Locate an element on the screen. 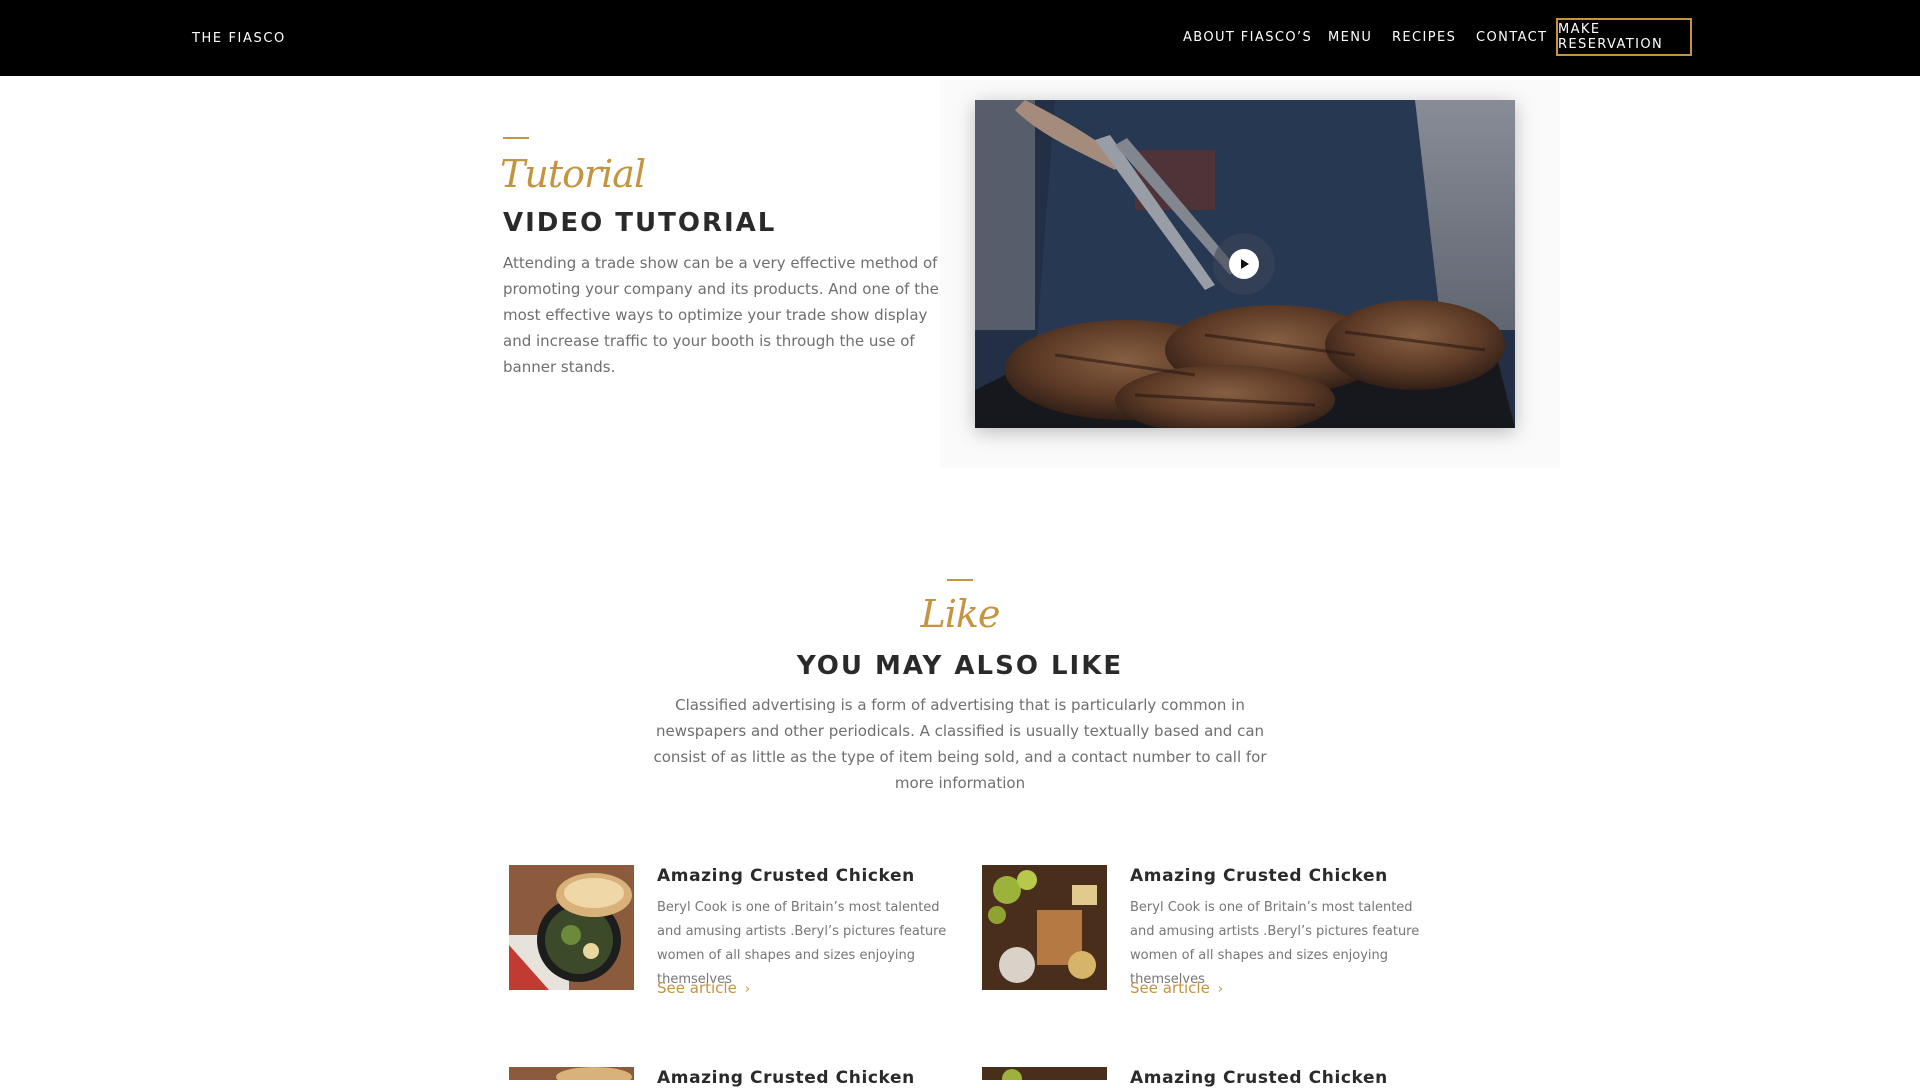 The height and width of the screenshot is (1088, 1920). tutorial-script-label: Tutorial is located at coordinates (573, 174).